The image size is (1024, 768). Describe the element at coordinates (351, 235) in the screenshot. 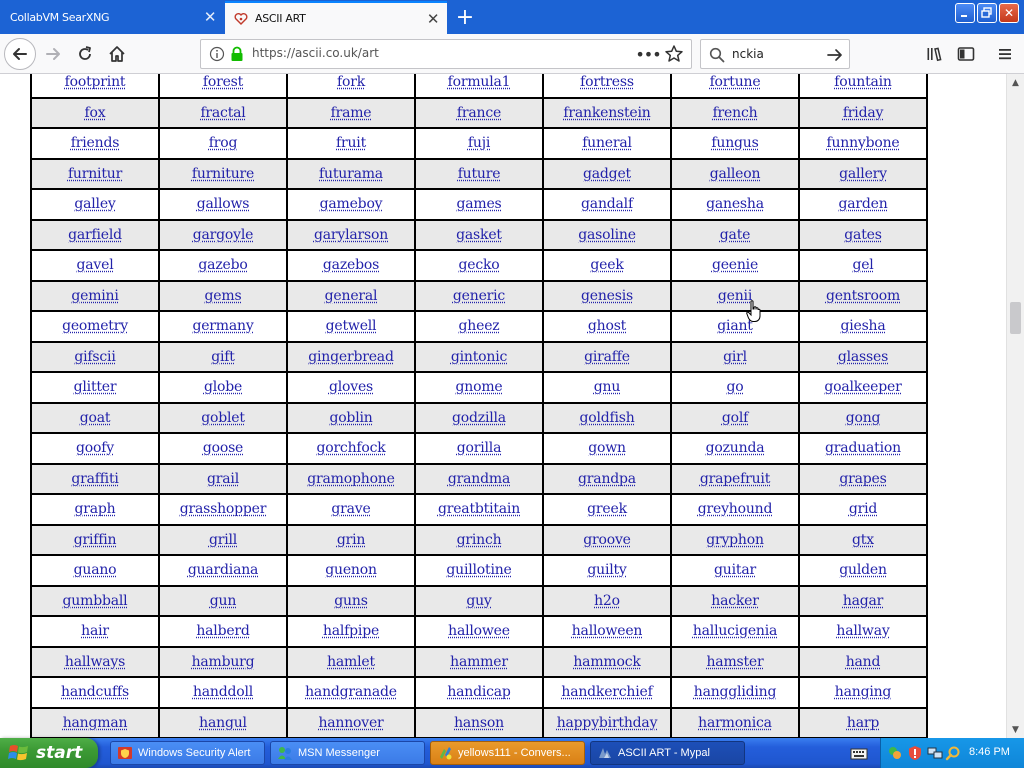

I see `category-link: garylarson` at that location.